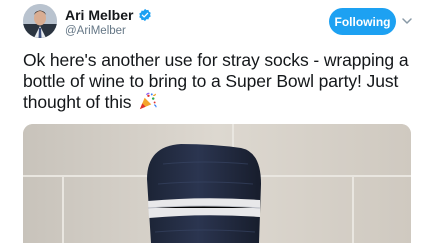  What do you see at coordinates (145, 15) in the screenshot?
I see `verified-badge-icon` at bounding box center [145, 15].